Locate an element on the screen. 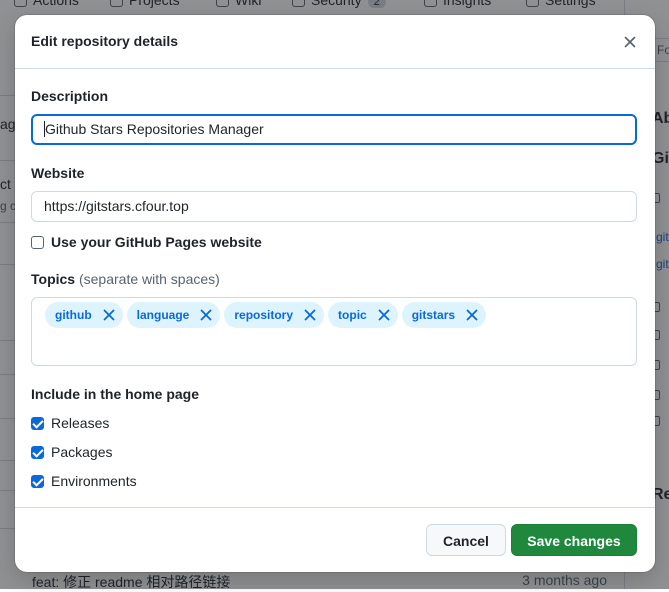  close-button is located at coordinates (630, 42).